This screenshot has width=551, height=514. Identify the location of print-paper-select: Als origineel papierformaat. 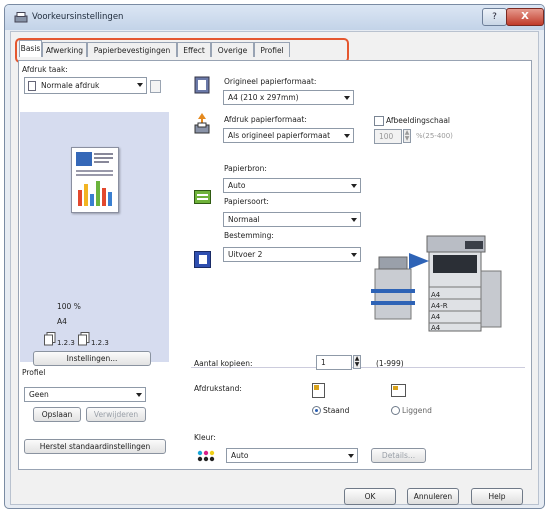
(288, 135).